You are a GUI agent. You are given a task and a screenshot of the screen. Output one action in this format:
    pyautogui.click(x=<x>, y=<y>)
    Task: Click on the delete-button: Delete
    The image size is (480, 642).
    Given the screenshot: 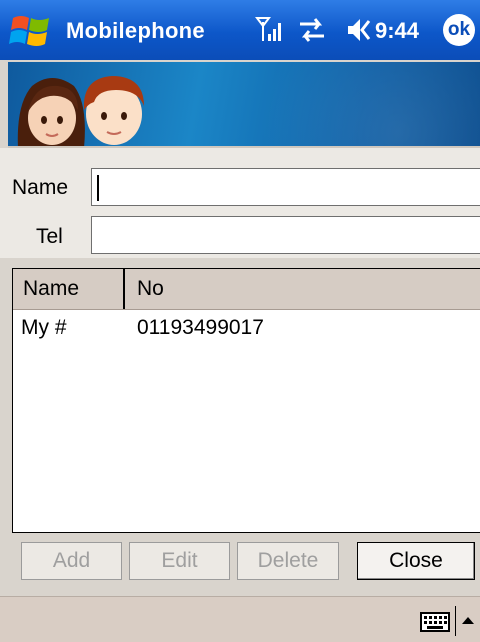 What is the action you would take?
    pyautogui.click(x=288, y=561)
    